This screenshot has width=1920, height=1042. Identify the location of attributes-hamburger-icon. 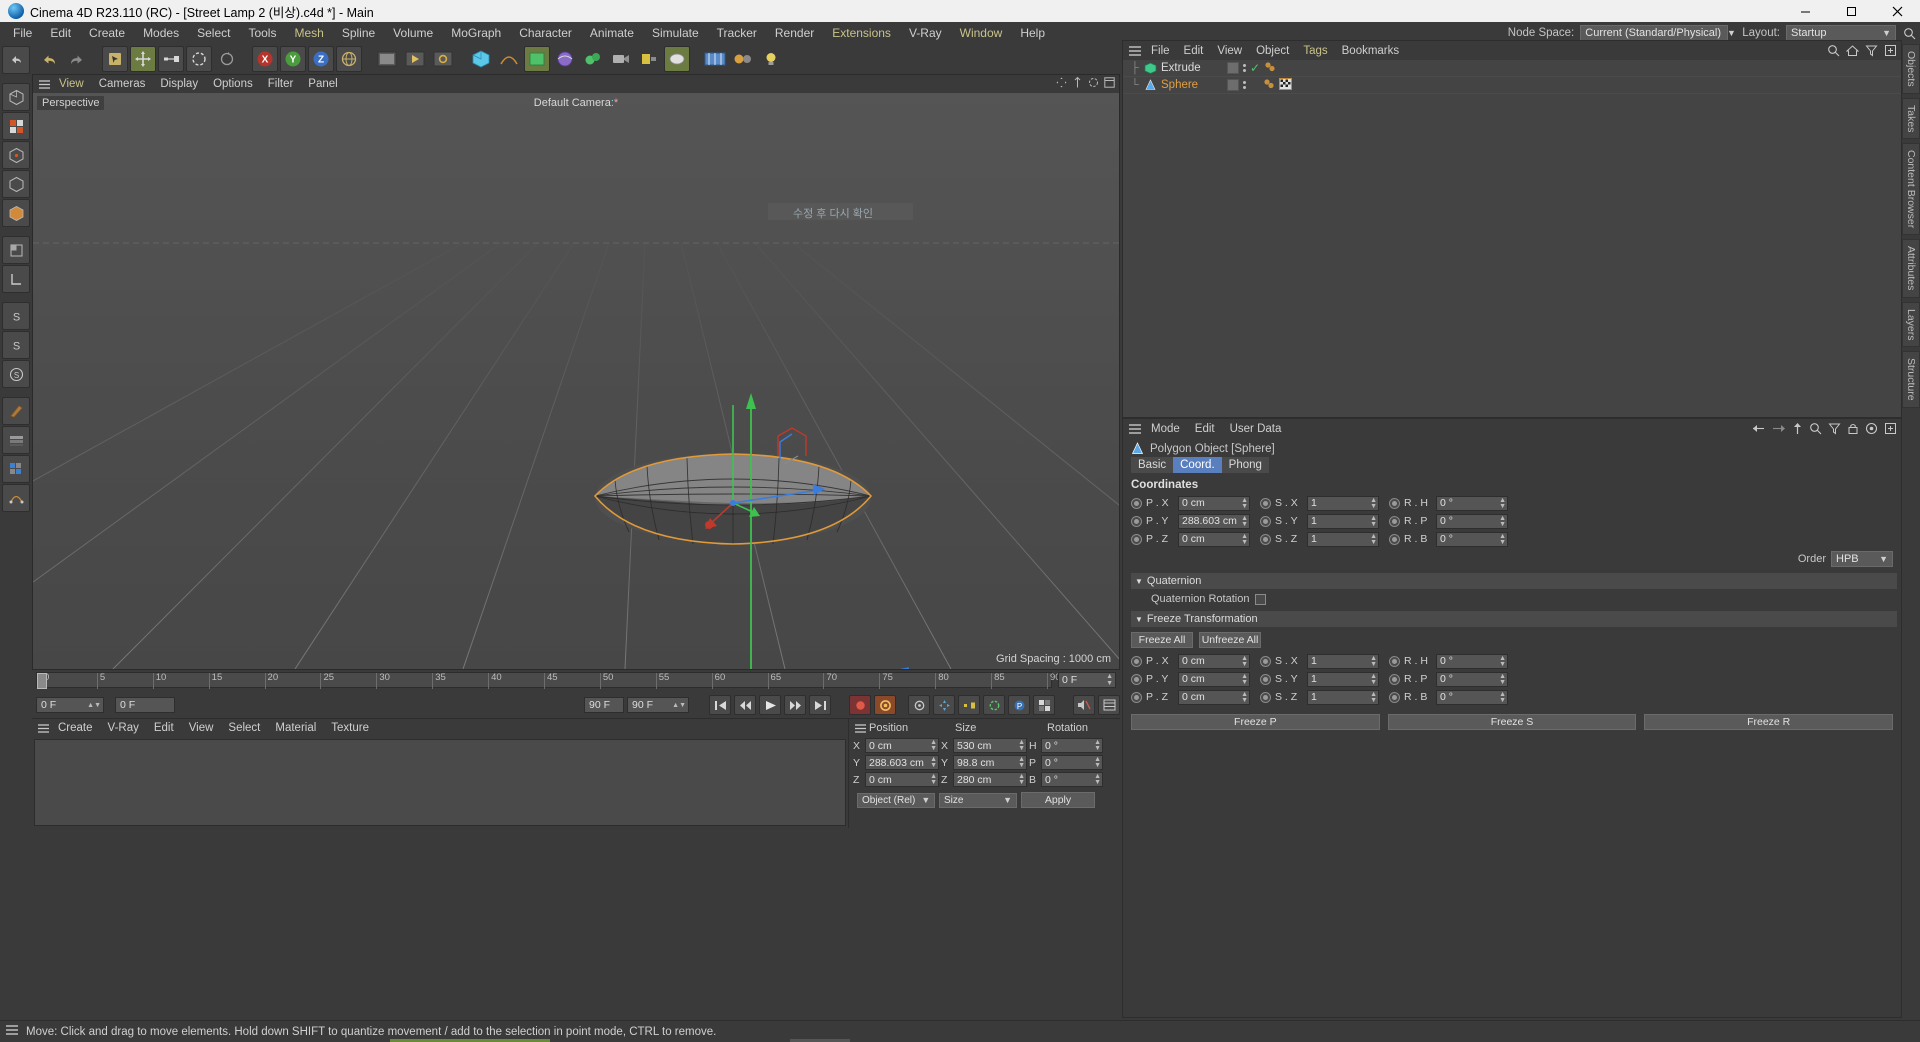
(1135, 428).